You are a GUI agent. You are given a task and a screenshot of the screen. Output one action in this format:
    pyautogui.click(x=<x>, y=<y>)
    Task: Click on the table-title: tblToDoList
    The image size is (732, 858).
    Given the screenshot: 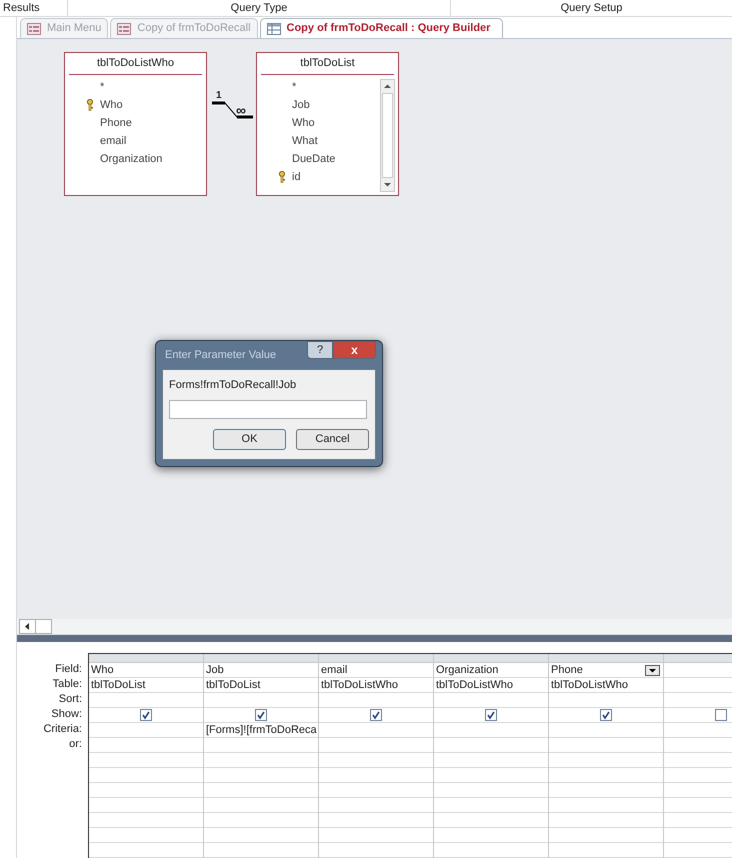 What is the action you would take?
    pyautogui.click(x=327, y=64)
    